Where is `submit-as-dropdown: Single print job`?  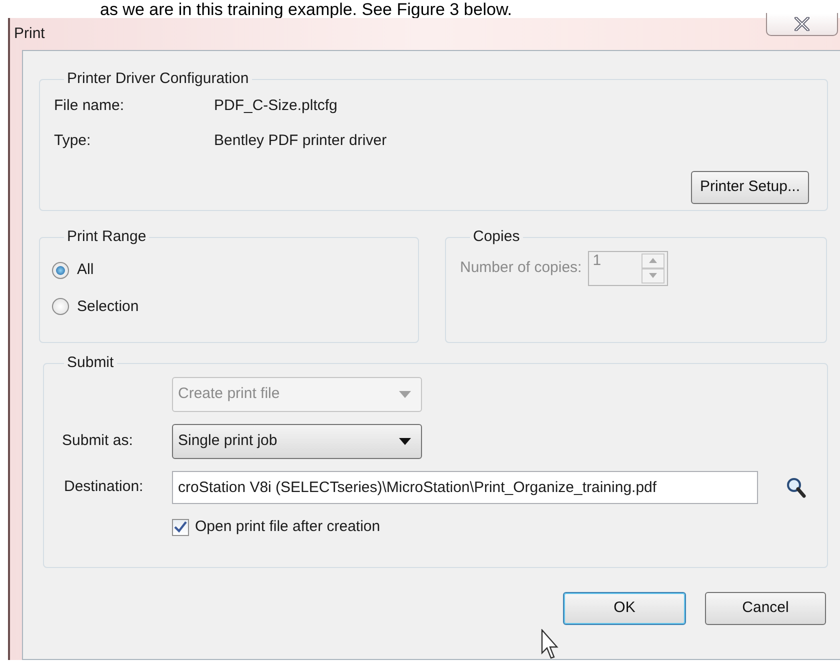 submit-as-dropdown: Single print job is located at coordinates (297, 441).